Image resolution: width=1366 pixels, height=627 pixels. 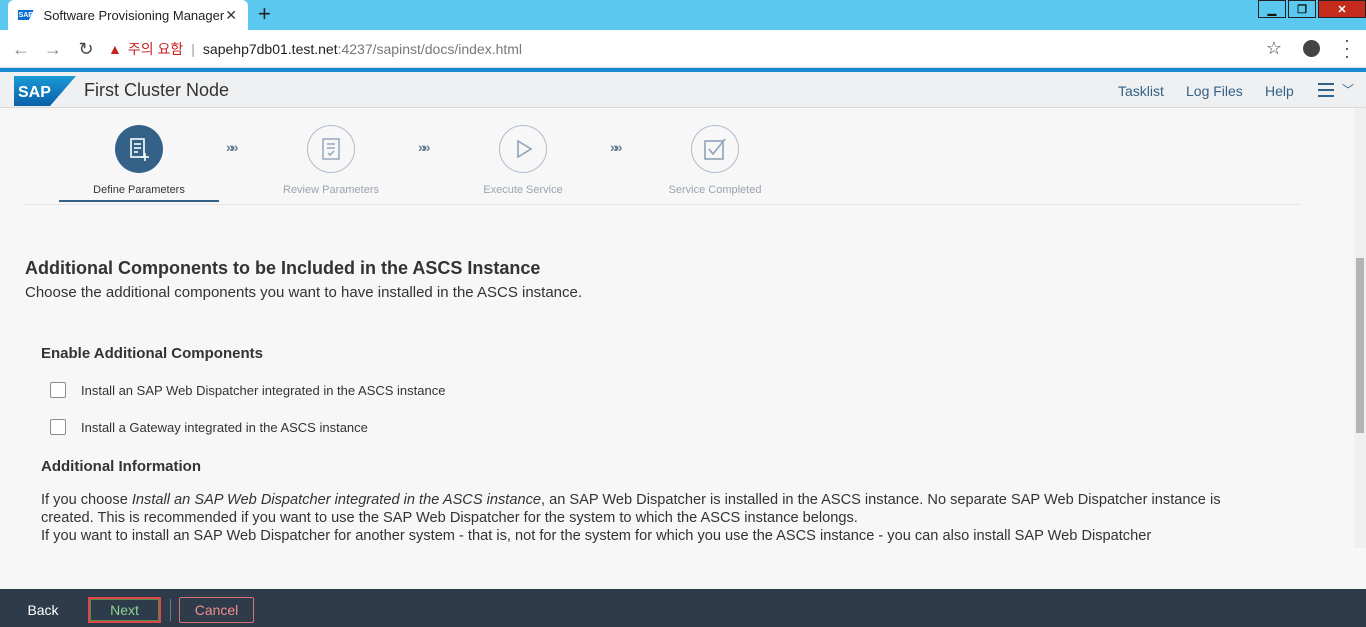 What do you see at coordinates (1348, 89) in the screenshot?
I see `chevron-down-icon: ﹀` at bounding box center [1348, 89].